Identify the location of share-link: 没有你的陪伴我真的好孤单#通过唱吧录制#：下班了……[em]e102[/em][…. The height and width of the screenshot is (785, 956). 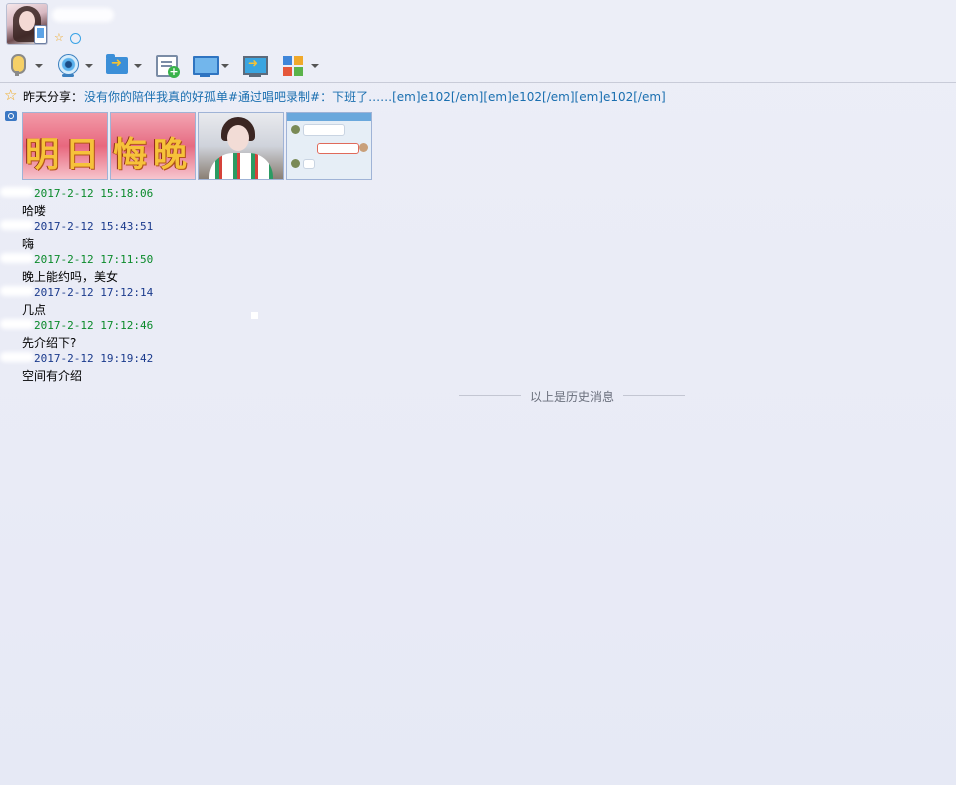
(375, 96).